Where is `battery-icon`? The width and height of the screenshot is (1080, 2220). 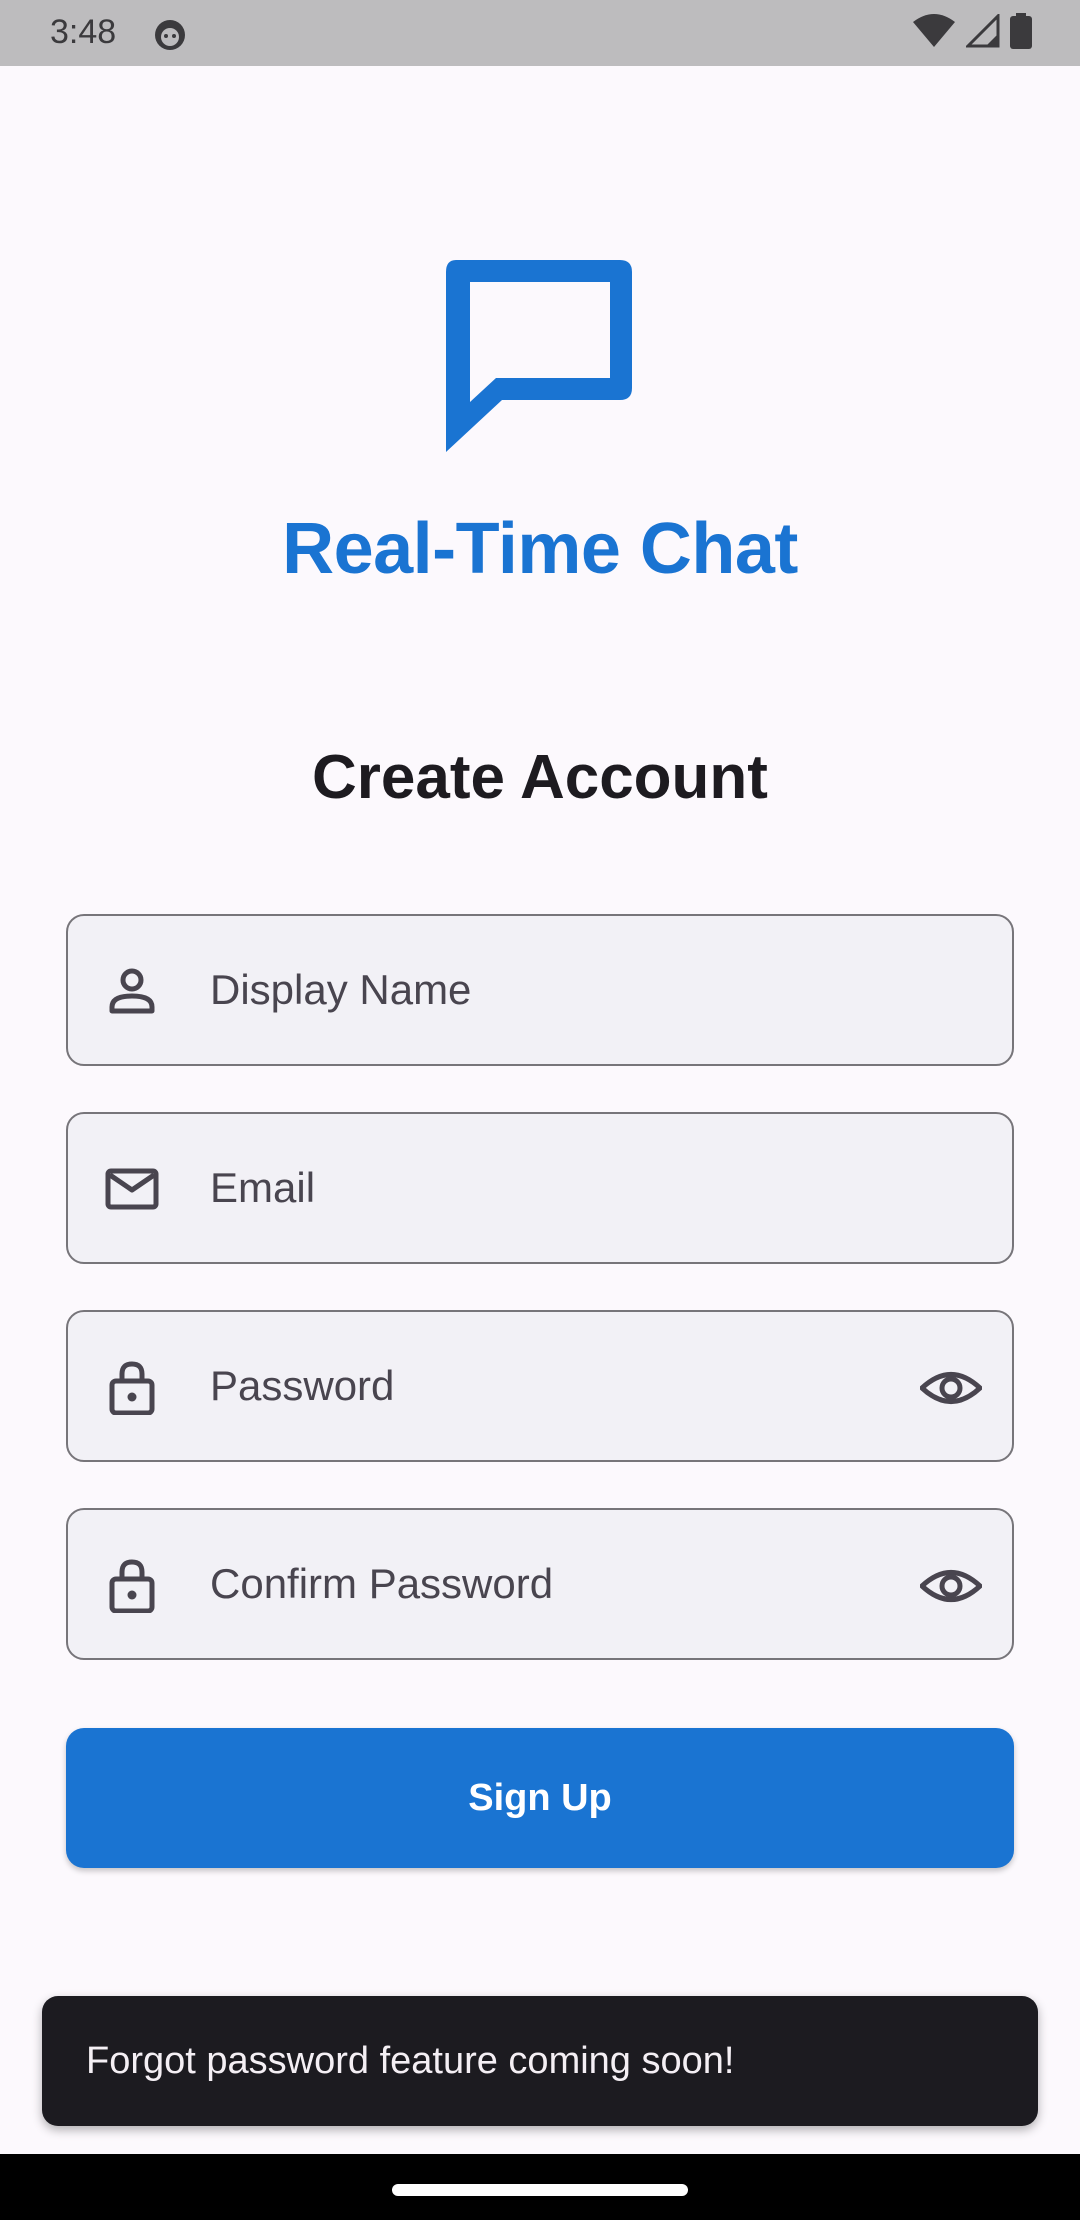
battery-icon is located at coordinates (1021, 33).